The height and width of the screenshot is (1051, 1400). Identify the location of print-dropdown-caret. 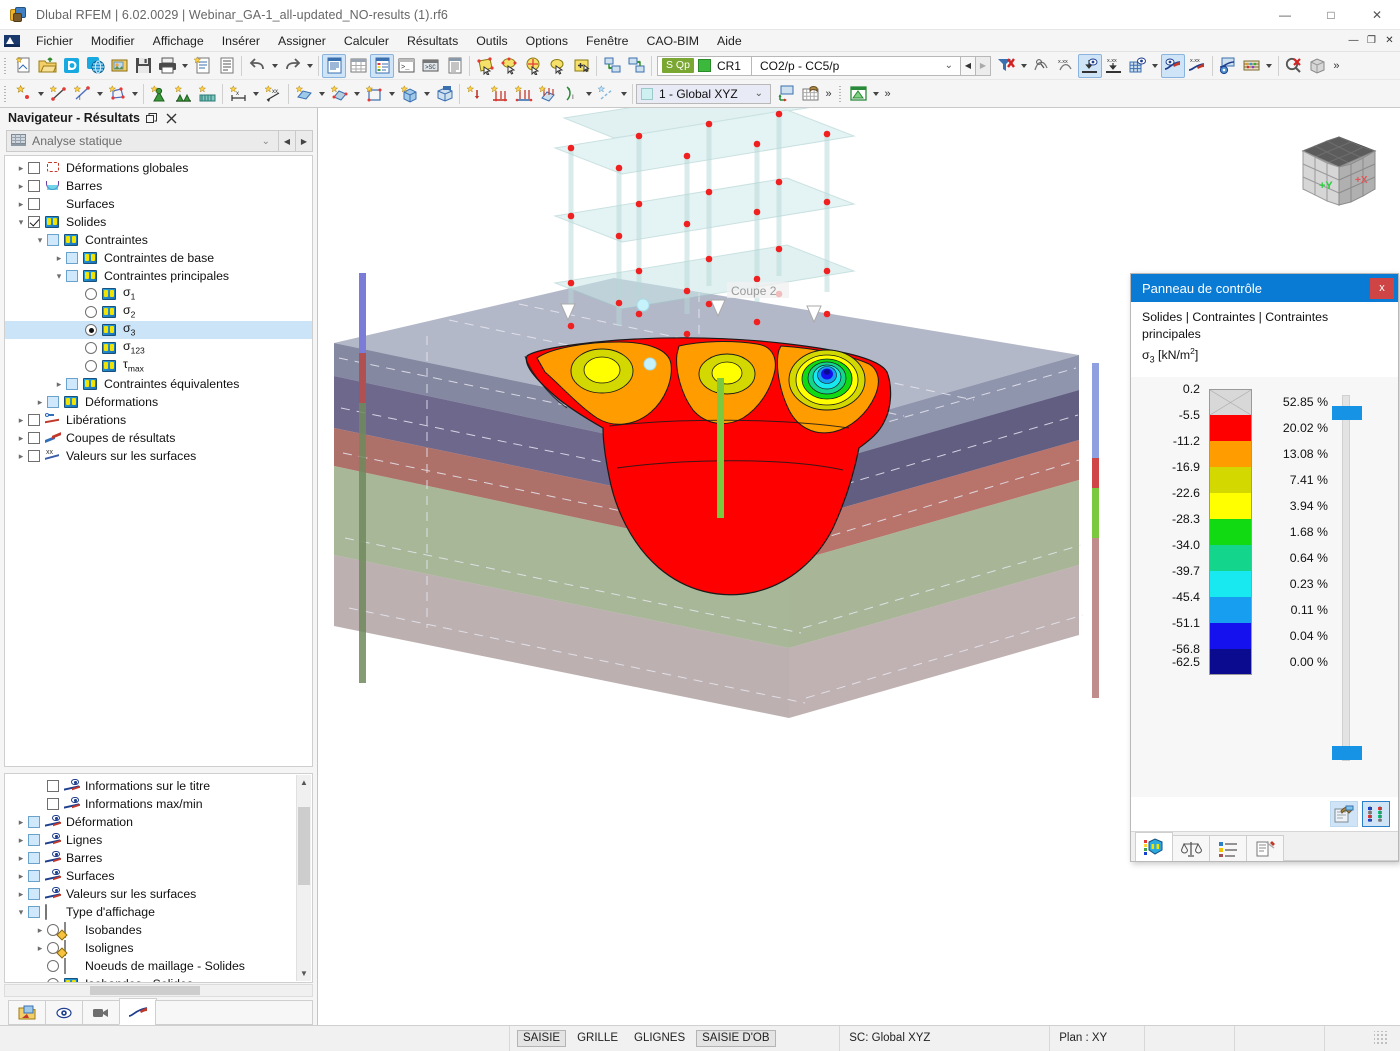
(184, 66).